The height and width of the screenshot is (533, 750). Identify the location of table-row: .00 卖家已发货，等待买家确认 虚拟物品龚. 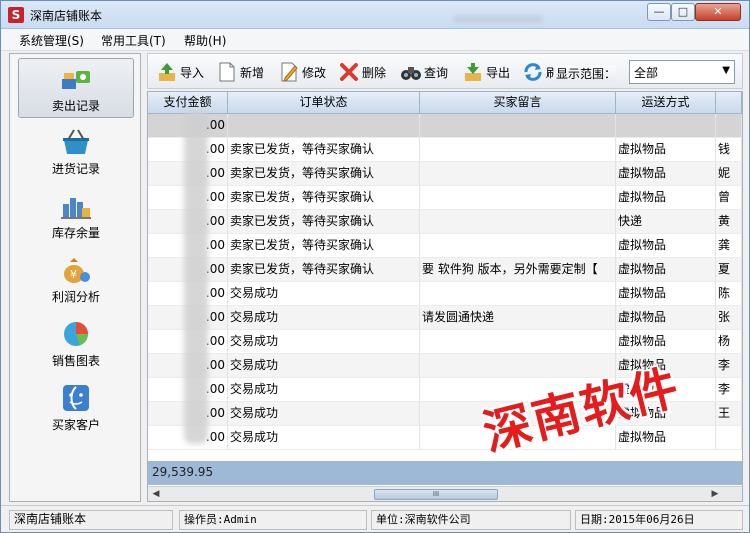
(445, 246).